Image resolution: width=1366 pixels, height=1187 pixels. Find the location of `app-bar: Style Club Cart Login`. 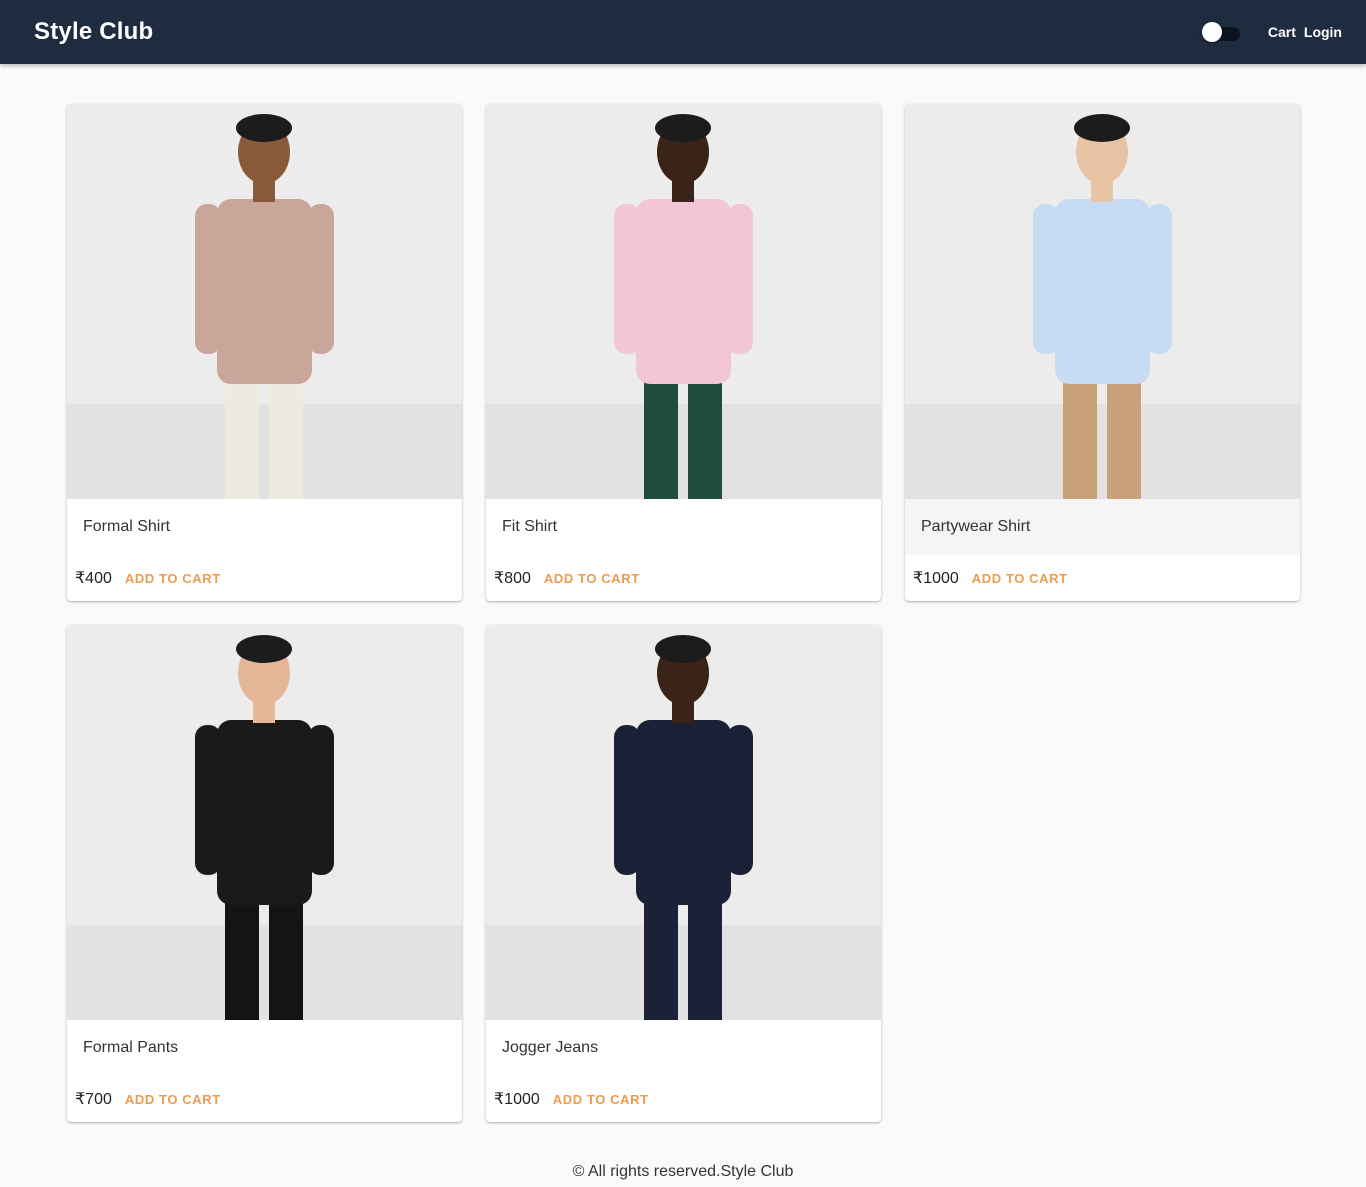

app-bar: Style Club Cart Login is located at coordinates (683, 32).